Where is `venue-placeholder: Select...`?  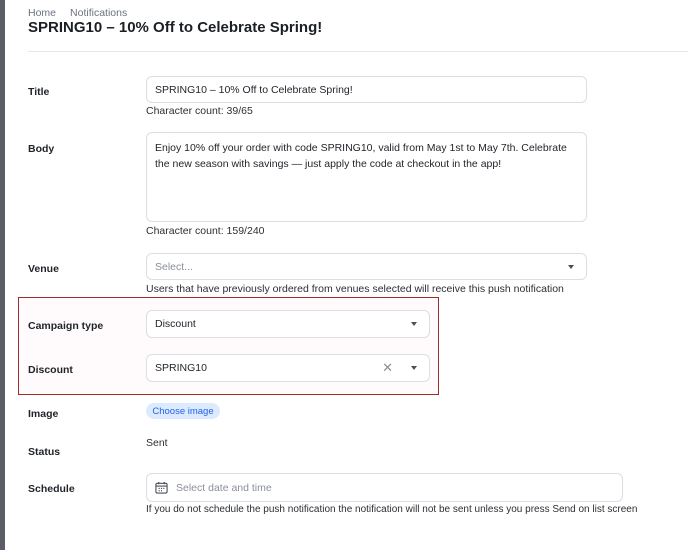
venue-placeholder: Select... is located at coordinates (174, 266).